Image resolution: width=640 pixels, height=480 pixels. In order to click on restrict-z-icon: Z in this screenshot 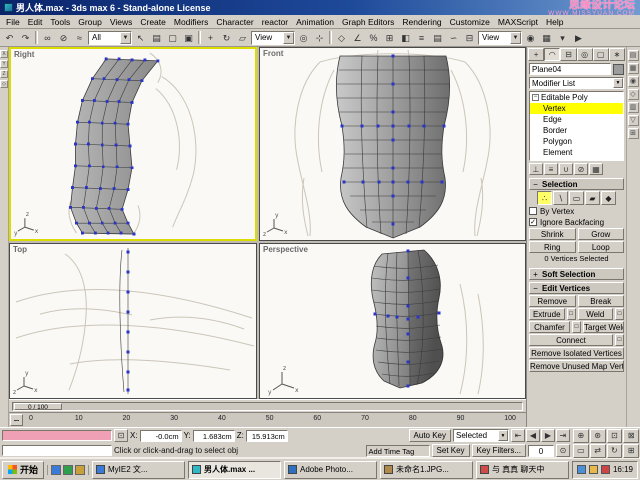, I will do `click(4, 74)`.